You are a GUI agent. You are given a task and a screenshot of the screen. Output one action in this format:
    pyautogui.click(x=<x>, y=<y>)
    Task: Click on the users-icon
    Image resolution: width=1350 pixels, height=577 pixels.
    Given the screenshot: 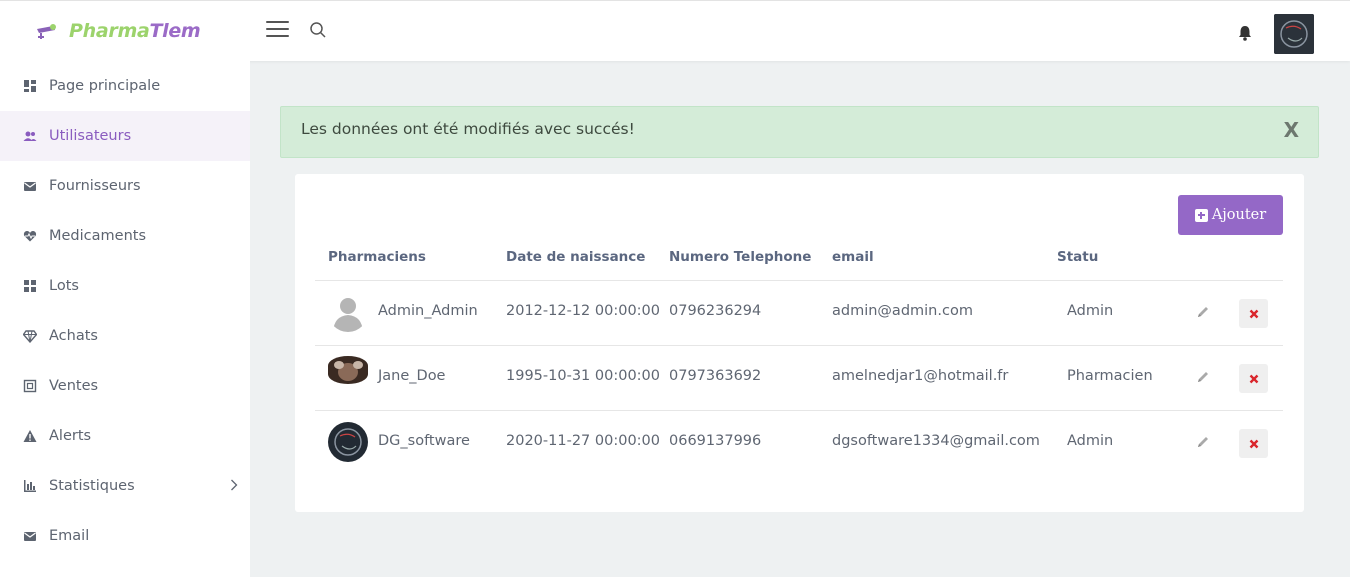 What is the action you would take?
    pyautogui.click(x=30, y=136)
    